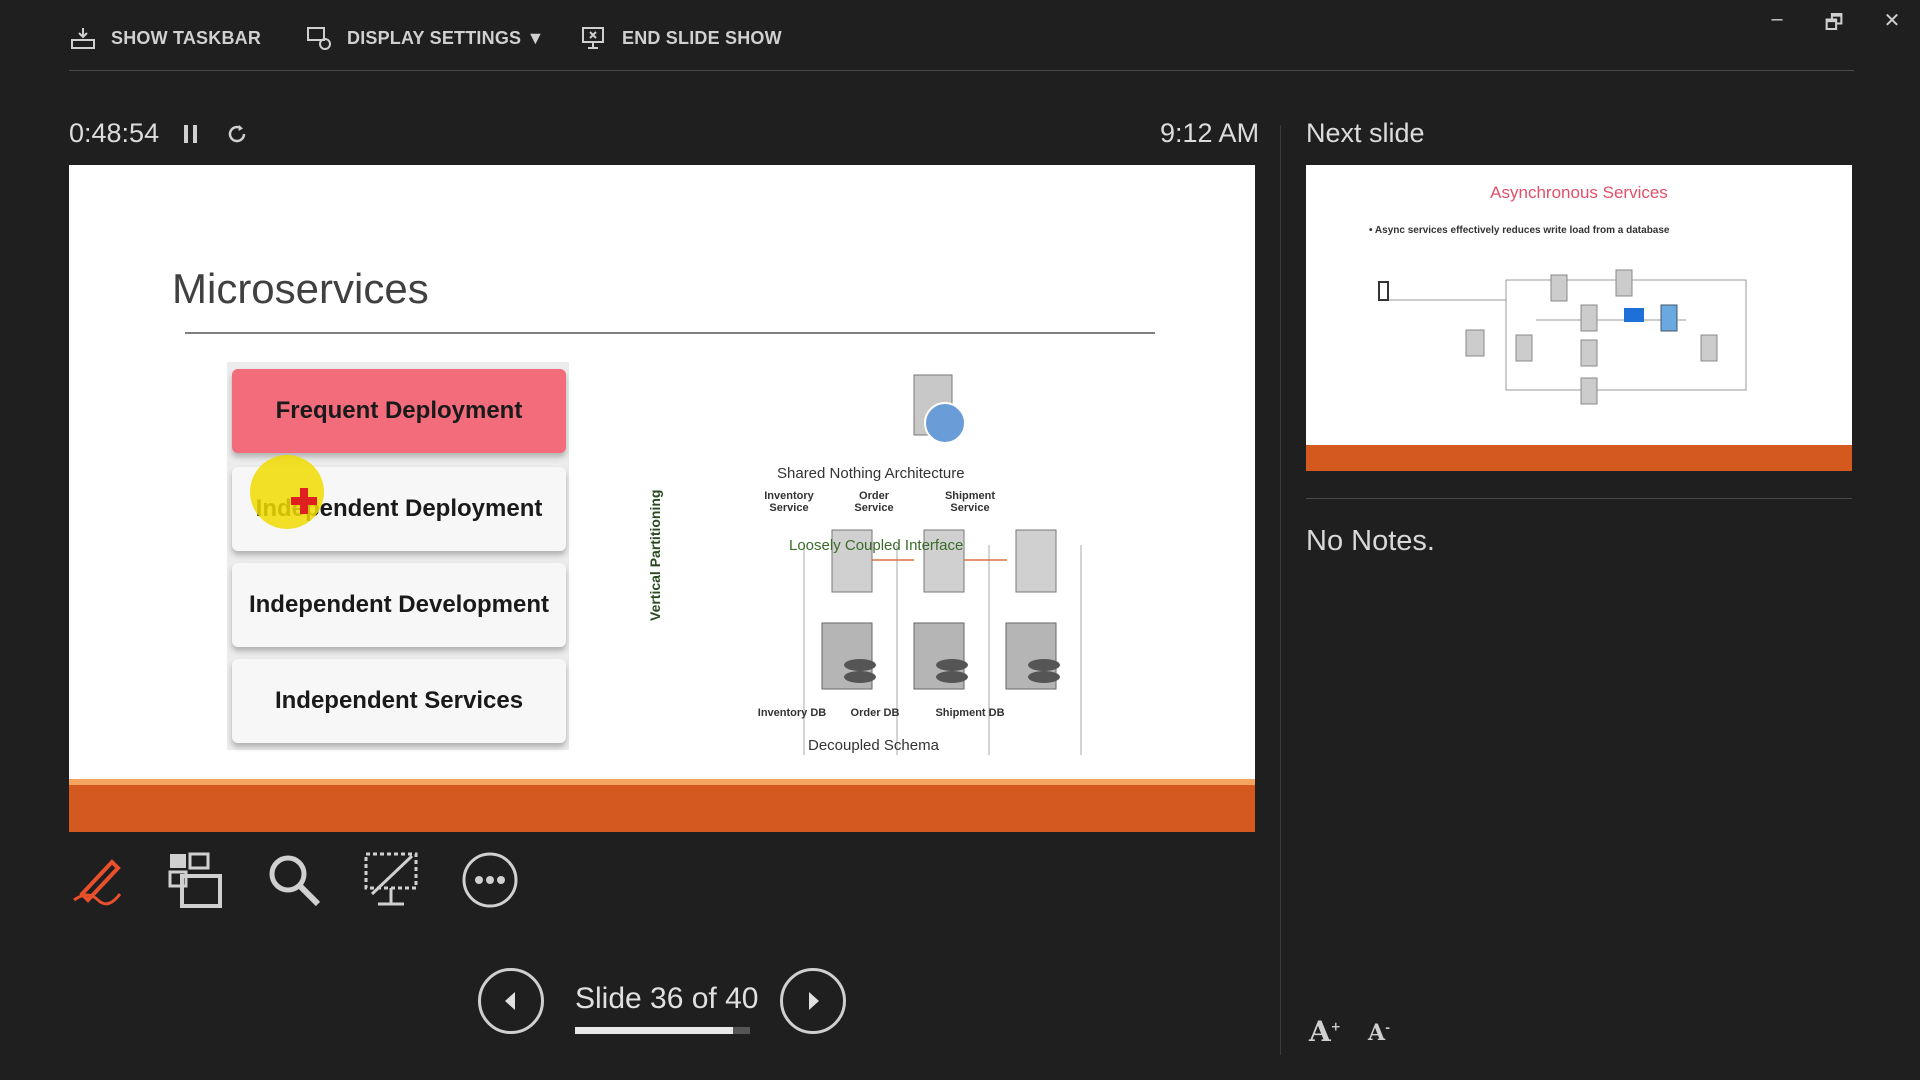 The height and width of the screenshot is (1080, 1920). I want to click on font-increase-icon: A+, so click(1325, 1031).